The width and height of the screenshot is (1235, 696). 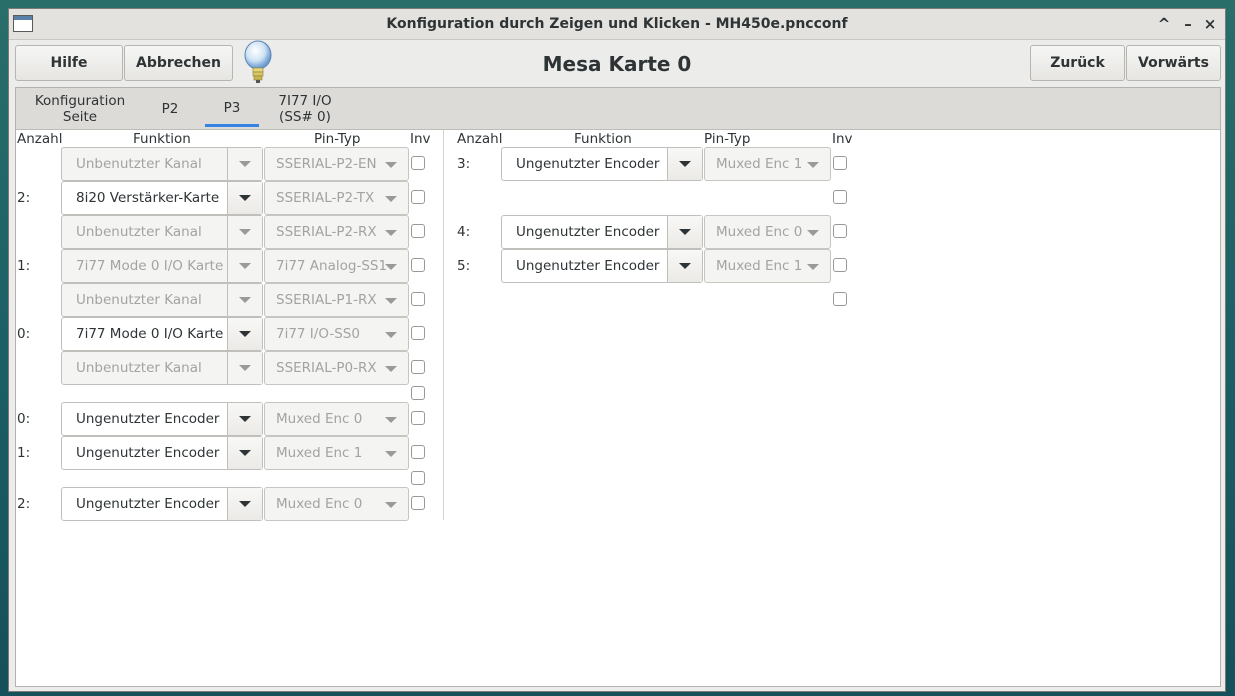 I want to click on header-count: Anzahl, so click(x=40, y=139).